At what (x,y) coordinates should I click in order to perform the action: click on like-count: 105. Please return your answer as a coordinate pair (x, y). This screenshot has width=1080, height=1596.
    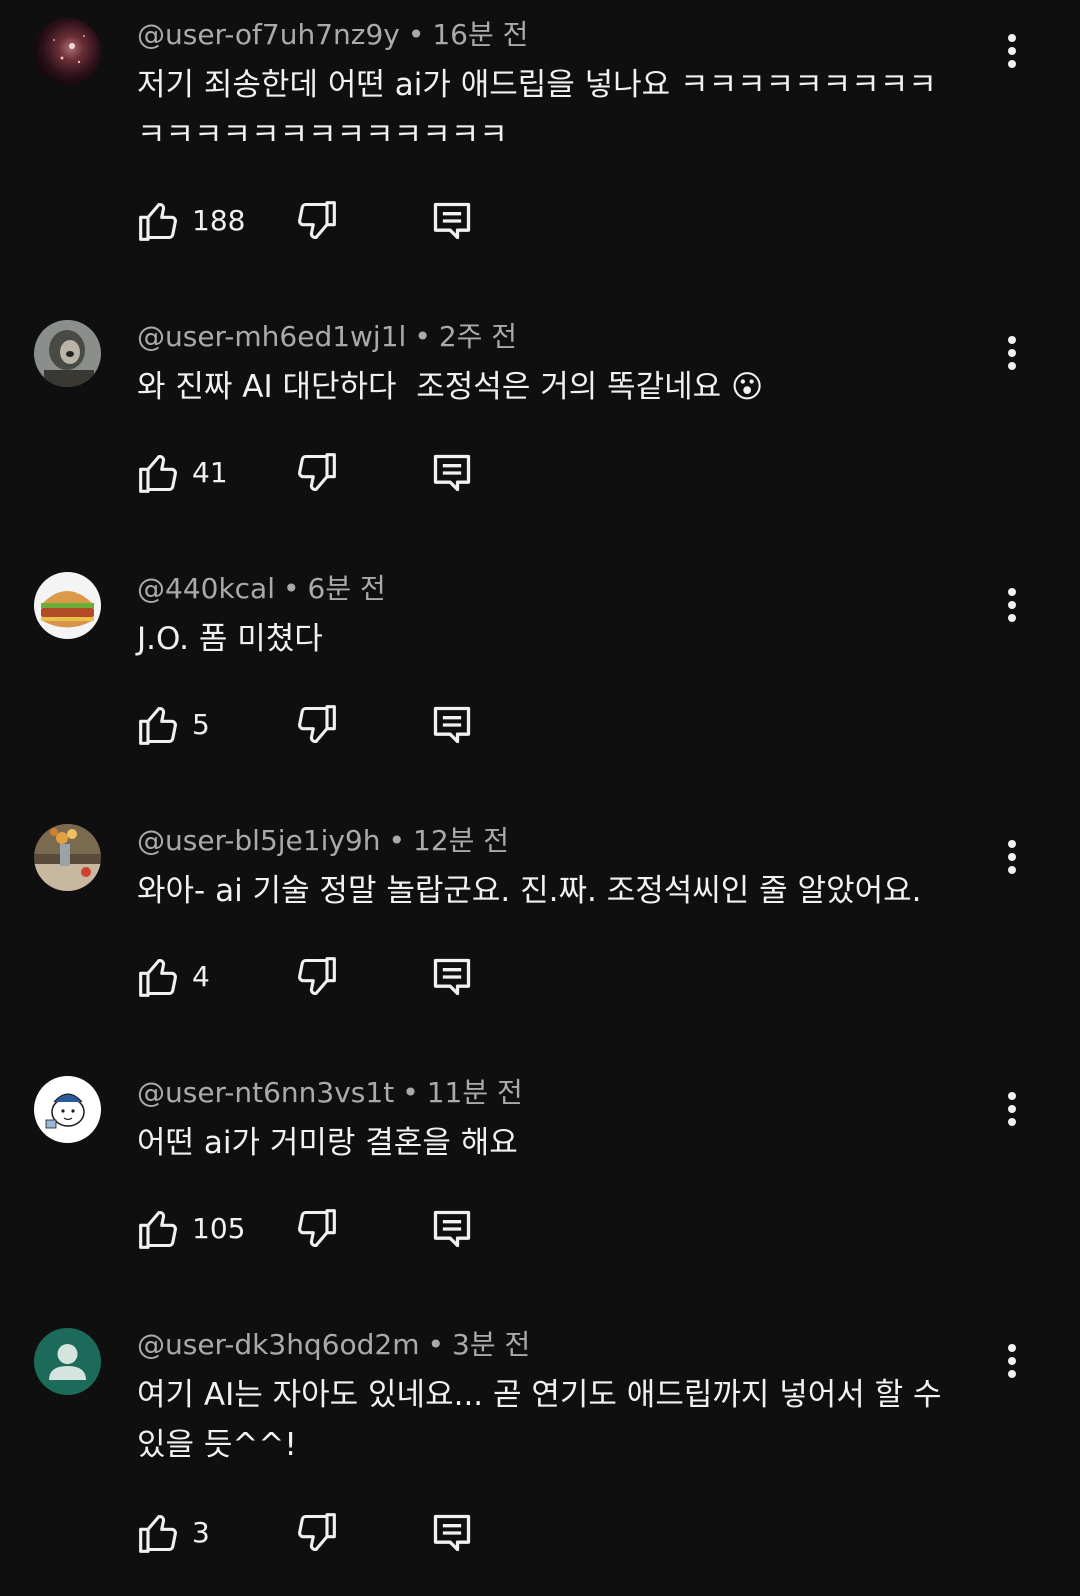
    Looking at the image, I should click on (219, 1228).